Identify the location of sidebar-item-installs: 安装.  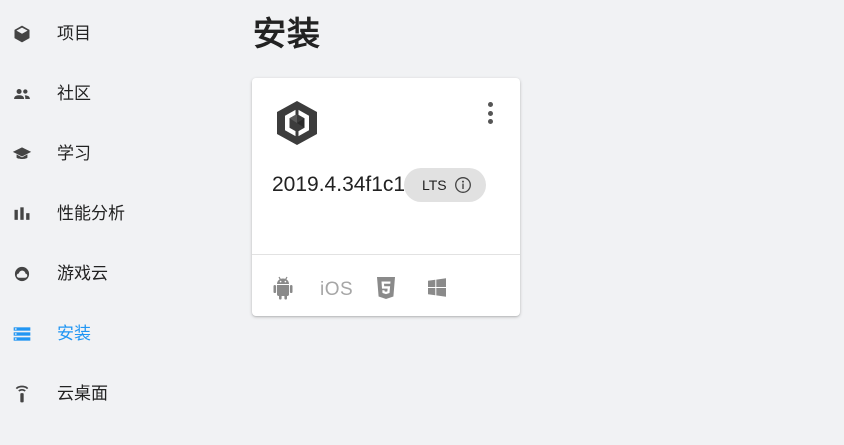
(100, 334).